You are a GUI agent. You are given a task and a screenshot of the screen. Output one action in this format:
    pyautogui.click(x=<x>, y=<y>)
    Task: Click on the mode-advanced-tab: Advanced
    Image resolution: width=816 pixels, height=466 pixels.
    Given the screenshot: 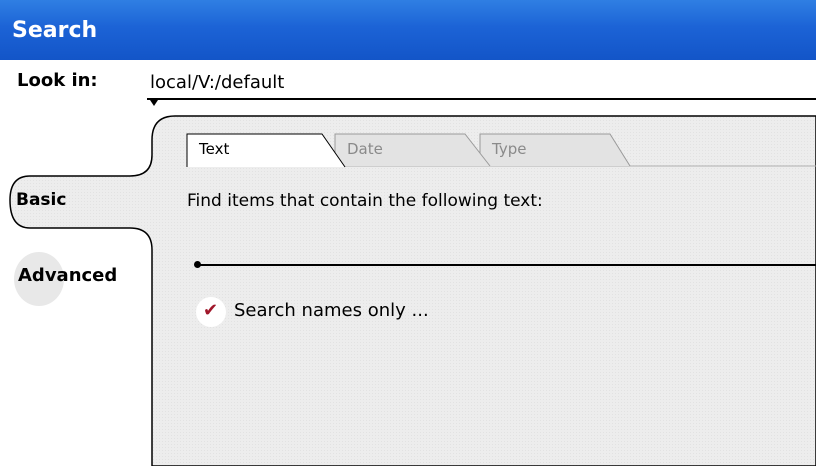 What is the action you would take?
    pyautogui.click(x=75, y=278)
    